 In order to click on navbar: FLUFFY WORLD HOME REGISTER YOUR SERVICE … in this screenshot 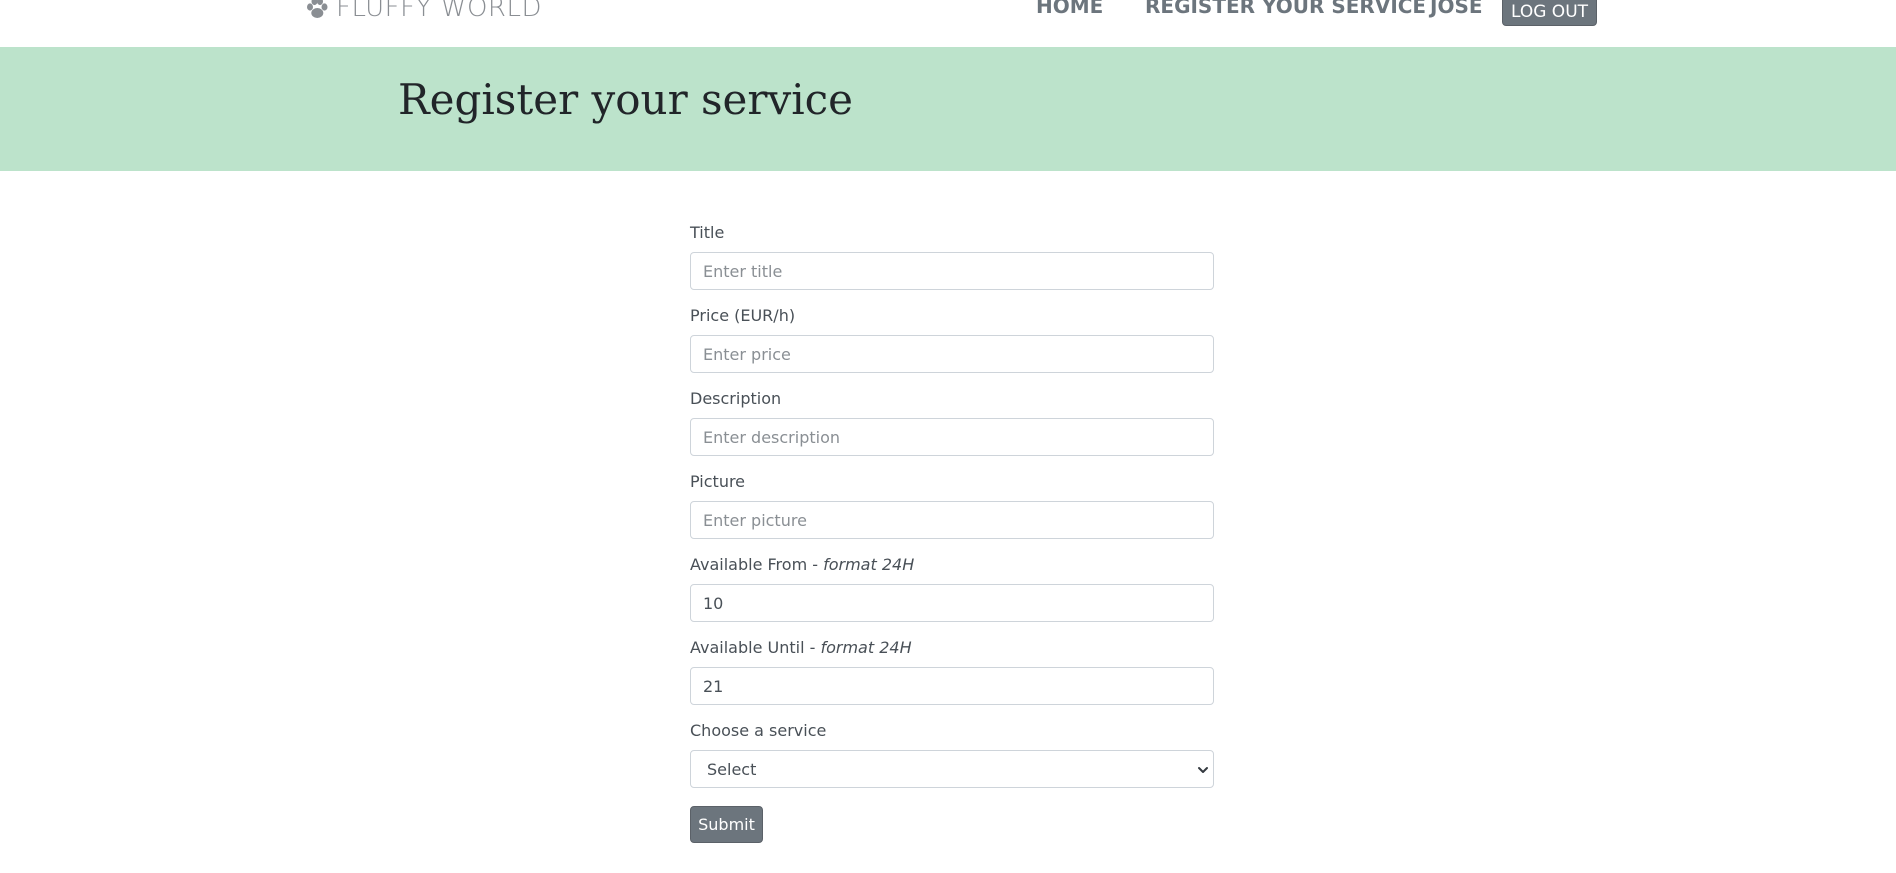, I will do `click(948, 23)`.